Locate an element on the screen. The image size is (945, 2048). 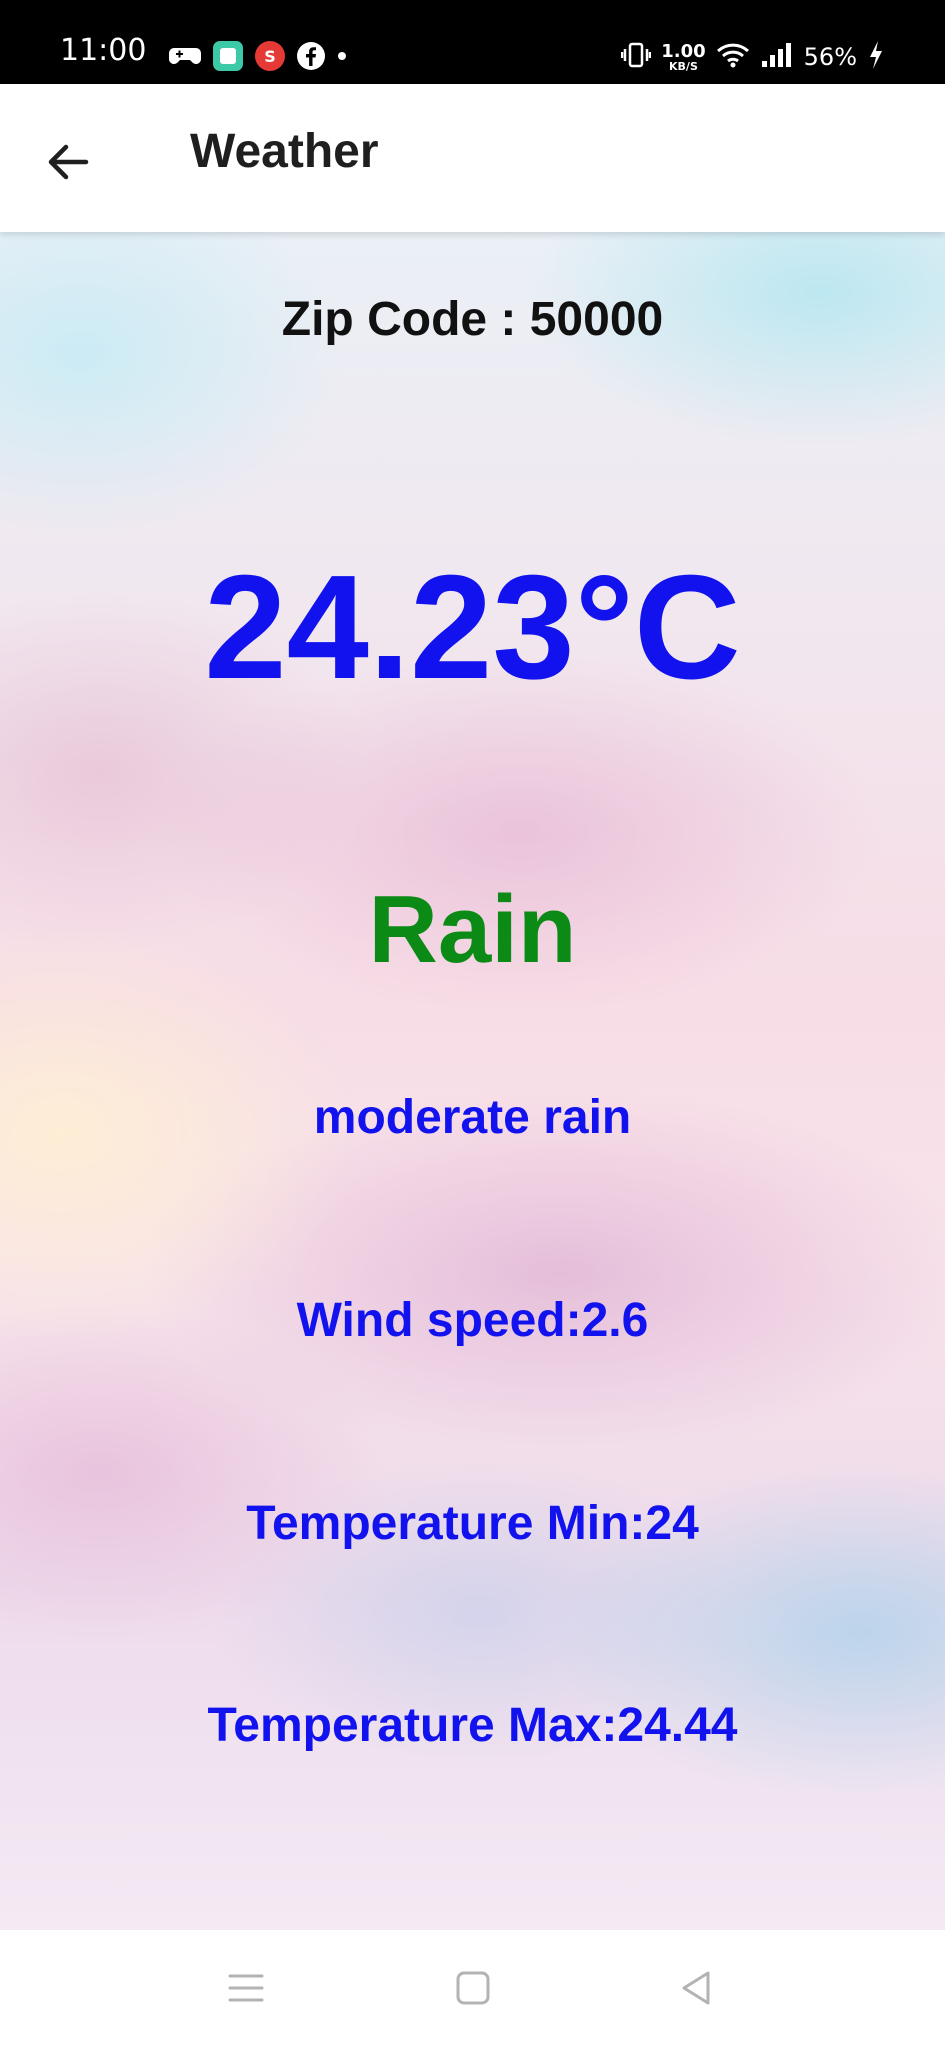
vibrate-icon is located at coordinates (636, 57).